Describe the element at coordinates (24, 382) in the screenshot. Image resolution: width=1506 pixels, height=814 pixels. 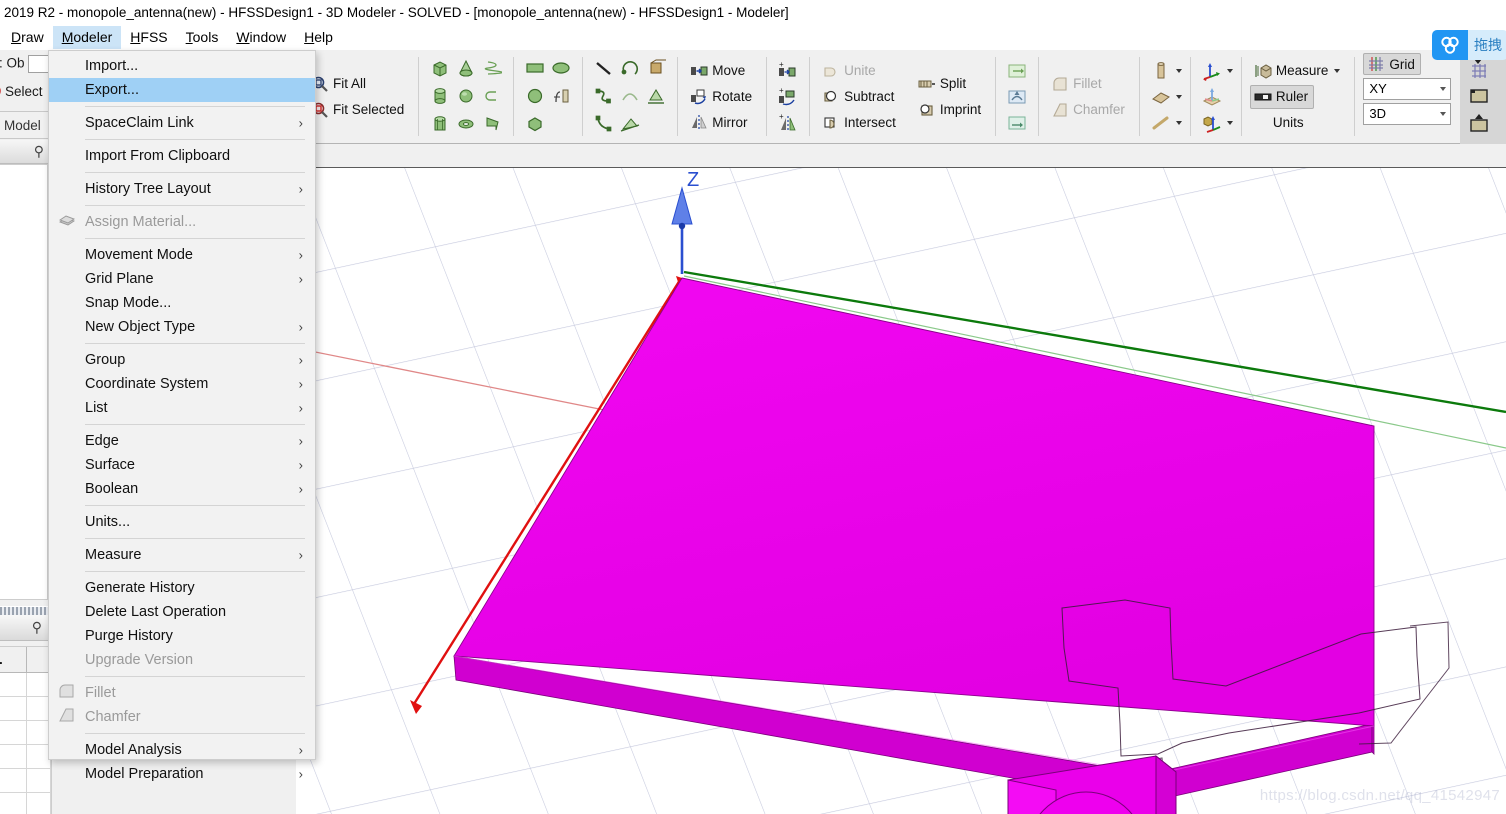
I see `project-tree: minal)` at that location.